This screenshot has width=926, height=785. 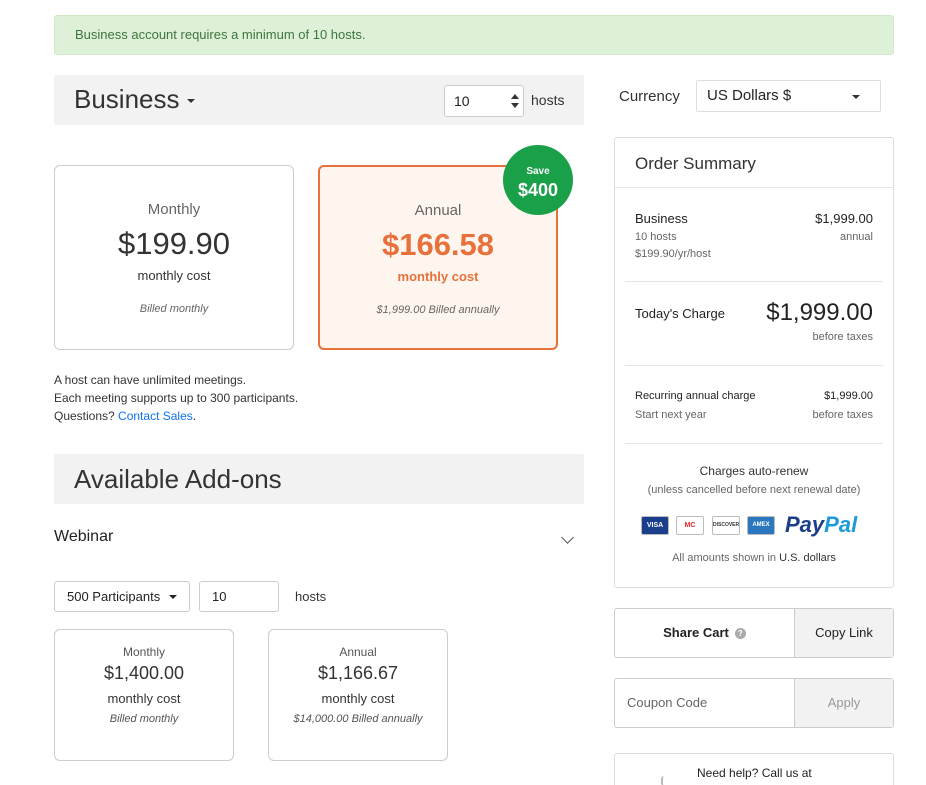 I want to click on participants-select: 500 Participants, so click(x=122, y=596).